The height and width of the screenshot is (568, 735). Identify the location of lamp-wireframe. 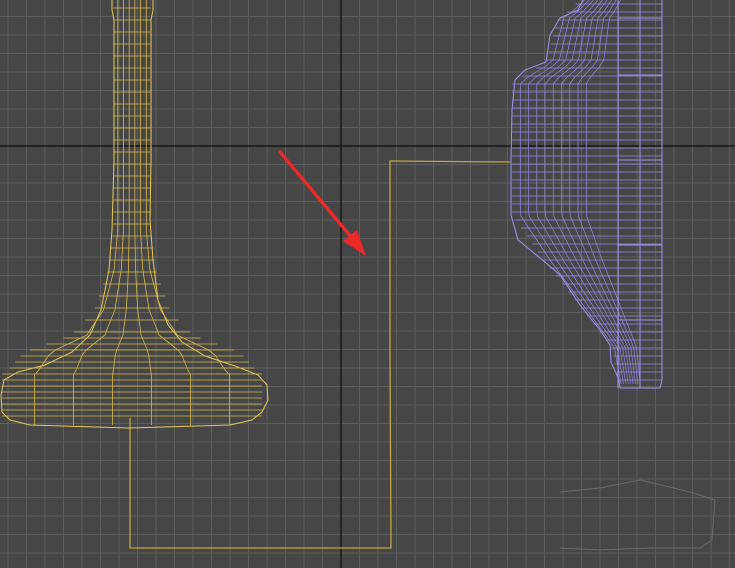
(586, 194).